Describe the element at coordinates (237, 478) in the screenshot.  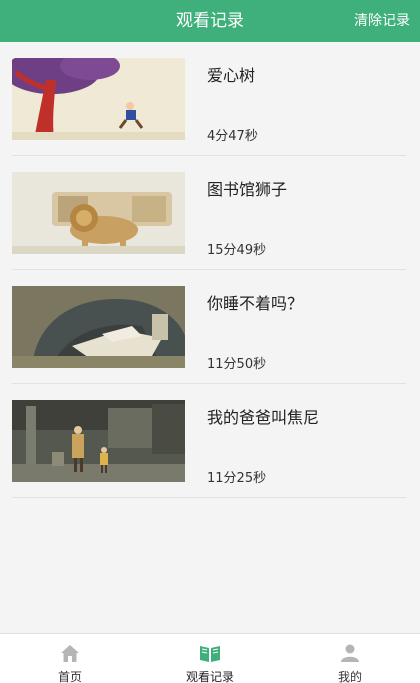
I see `watch-duration: 11分25秒` at that location.